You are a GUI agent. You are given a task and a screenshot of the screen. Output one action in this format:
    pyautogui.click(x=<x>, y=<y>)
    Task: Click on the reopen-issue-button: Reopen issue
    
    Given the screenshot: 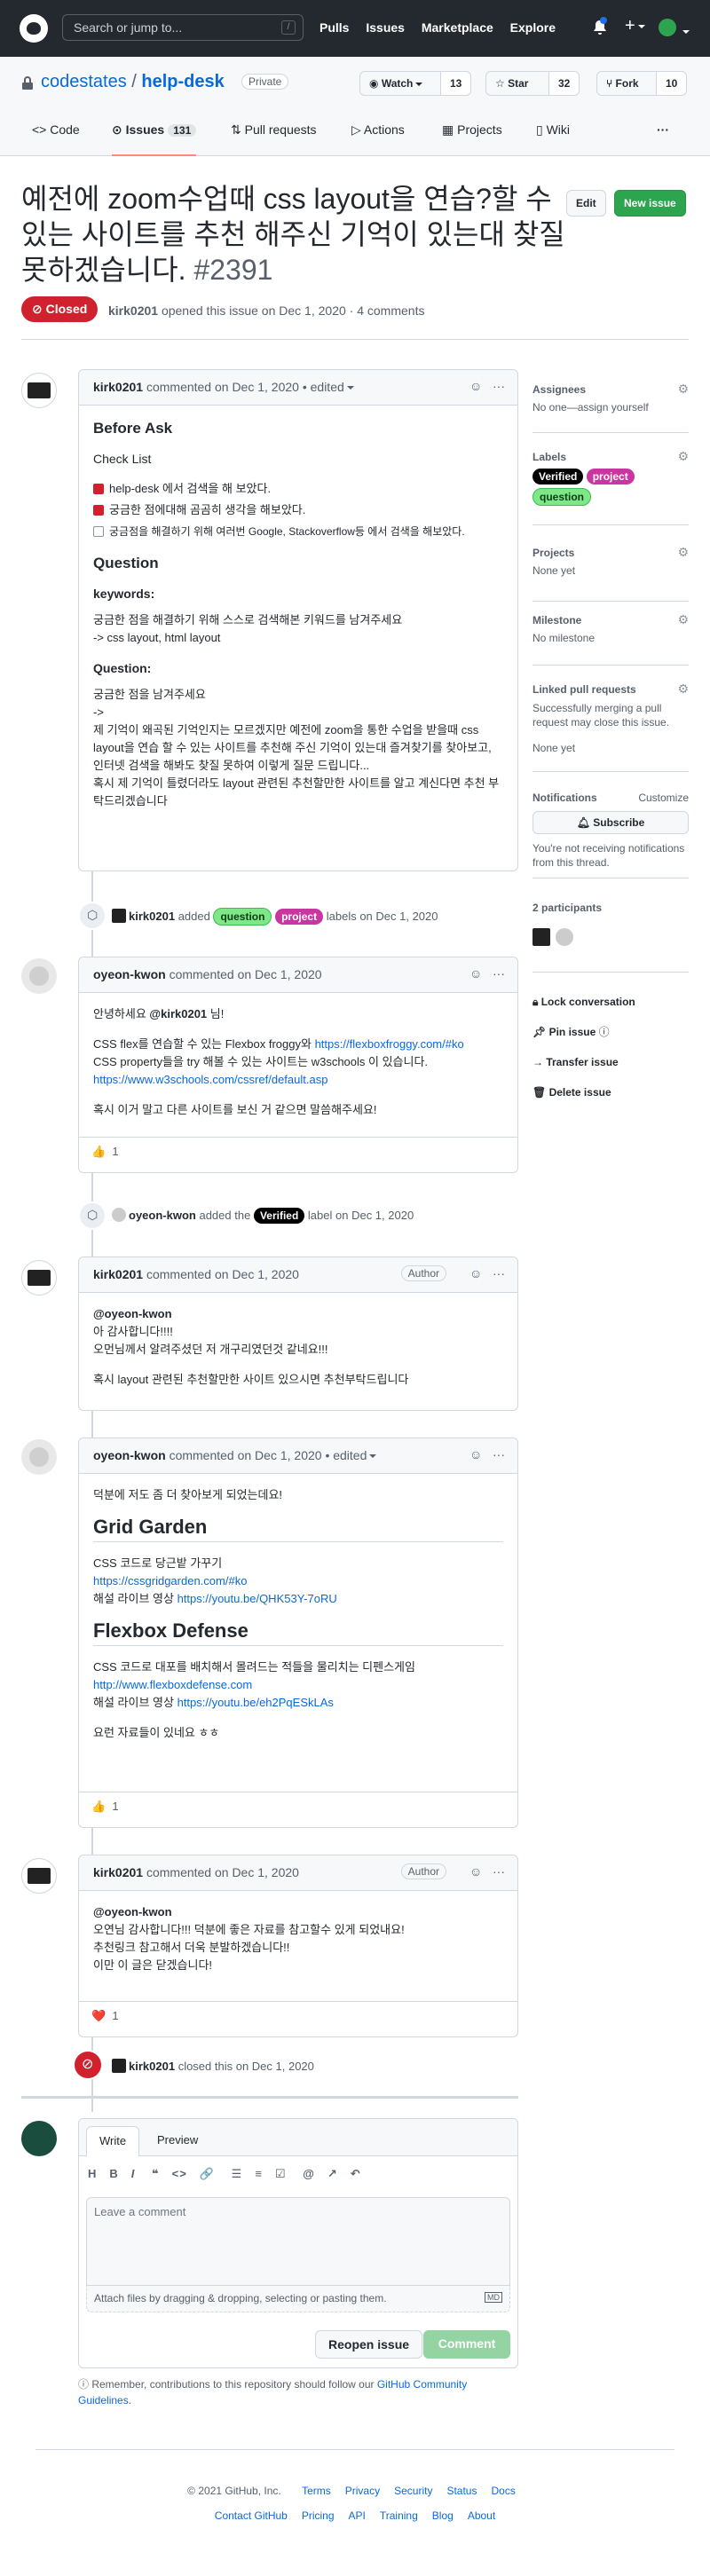 What is the action you would take?
    pyautogui.click(x=369, y=2344)
    